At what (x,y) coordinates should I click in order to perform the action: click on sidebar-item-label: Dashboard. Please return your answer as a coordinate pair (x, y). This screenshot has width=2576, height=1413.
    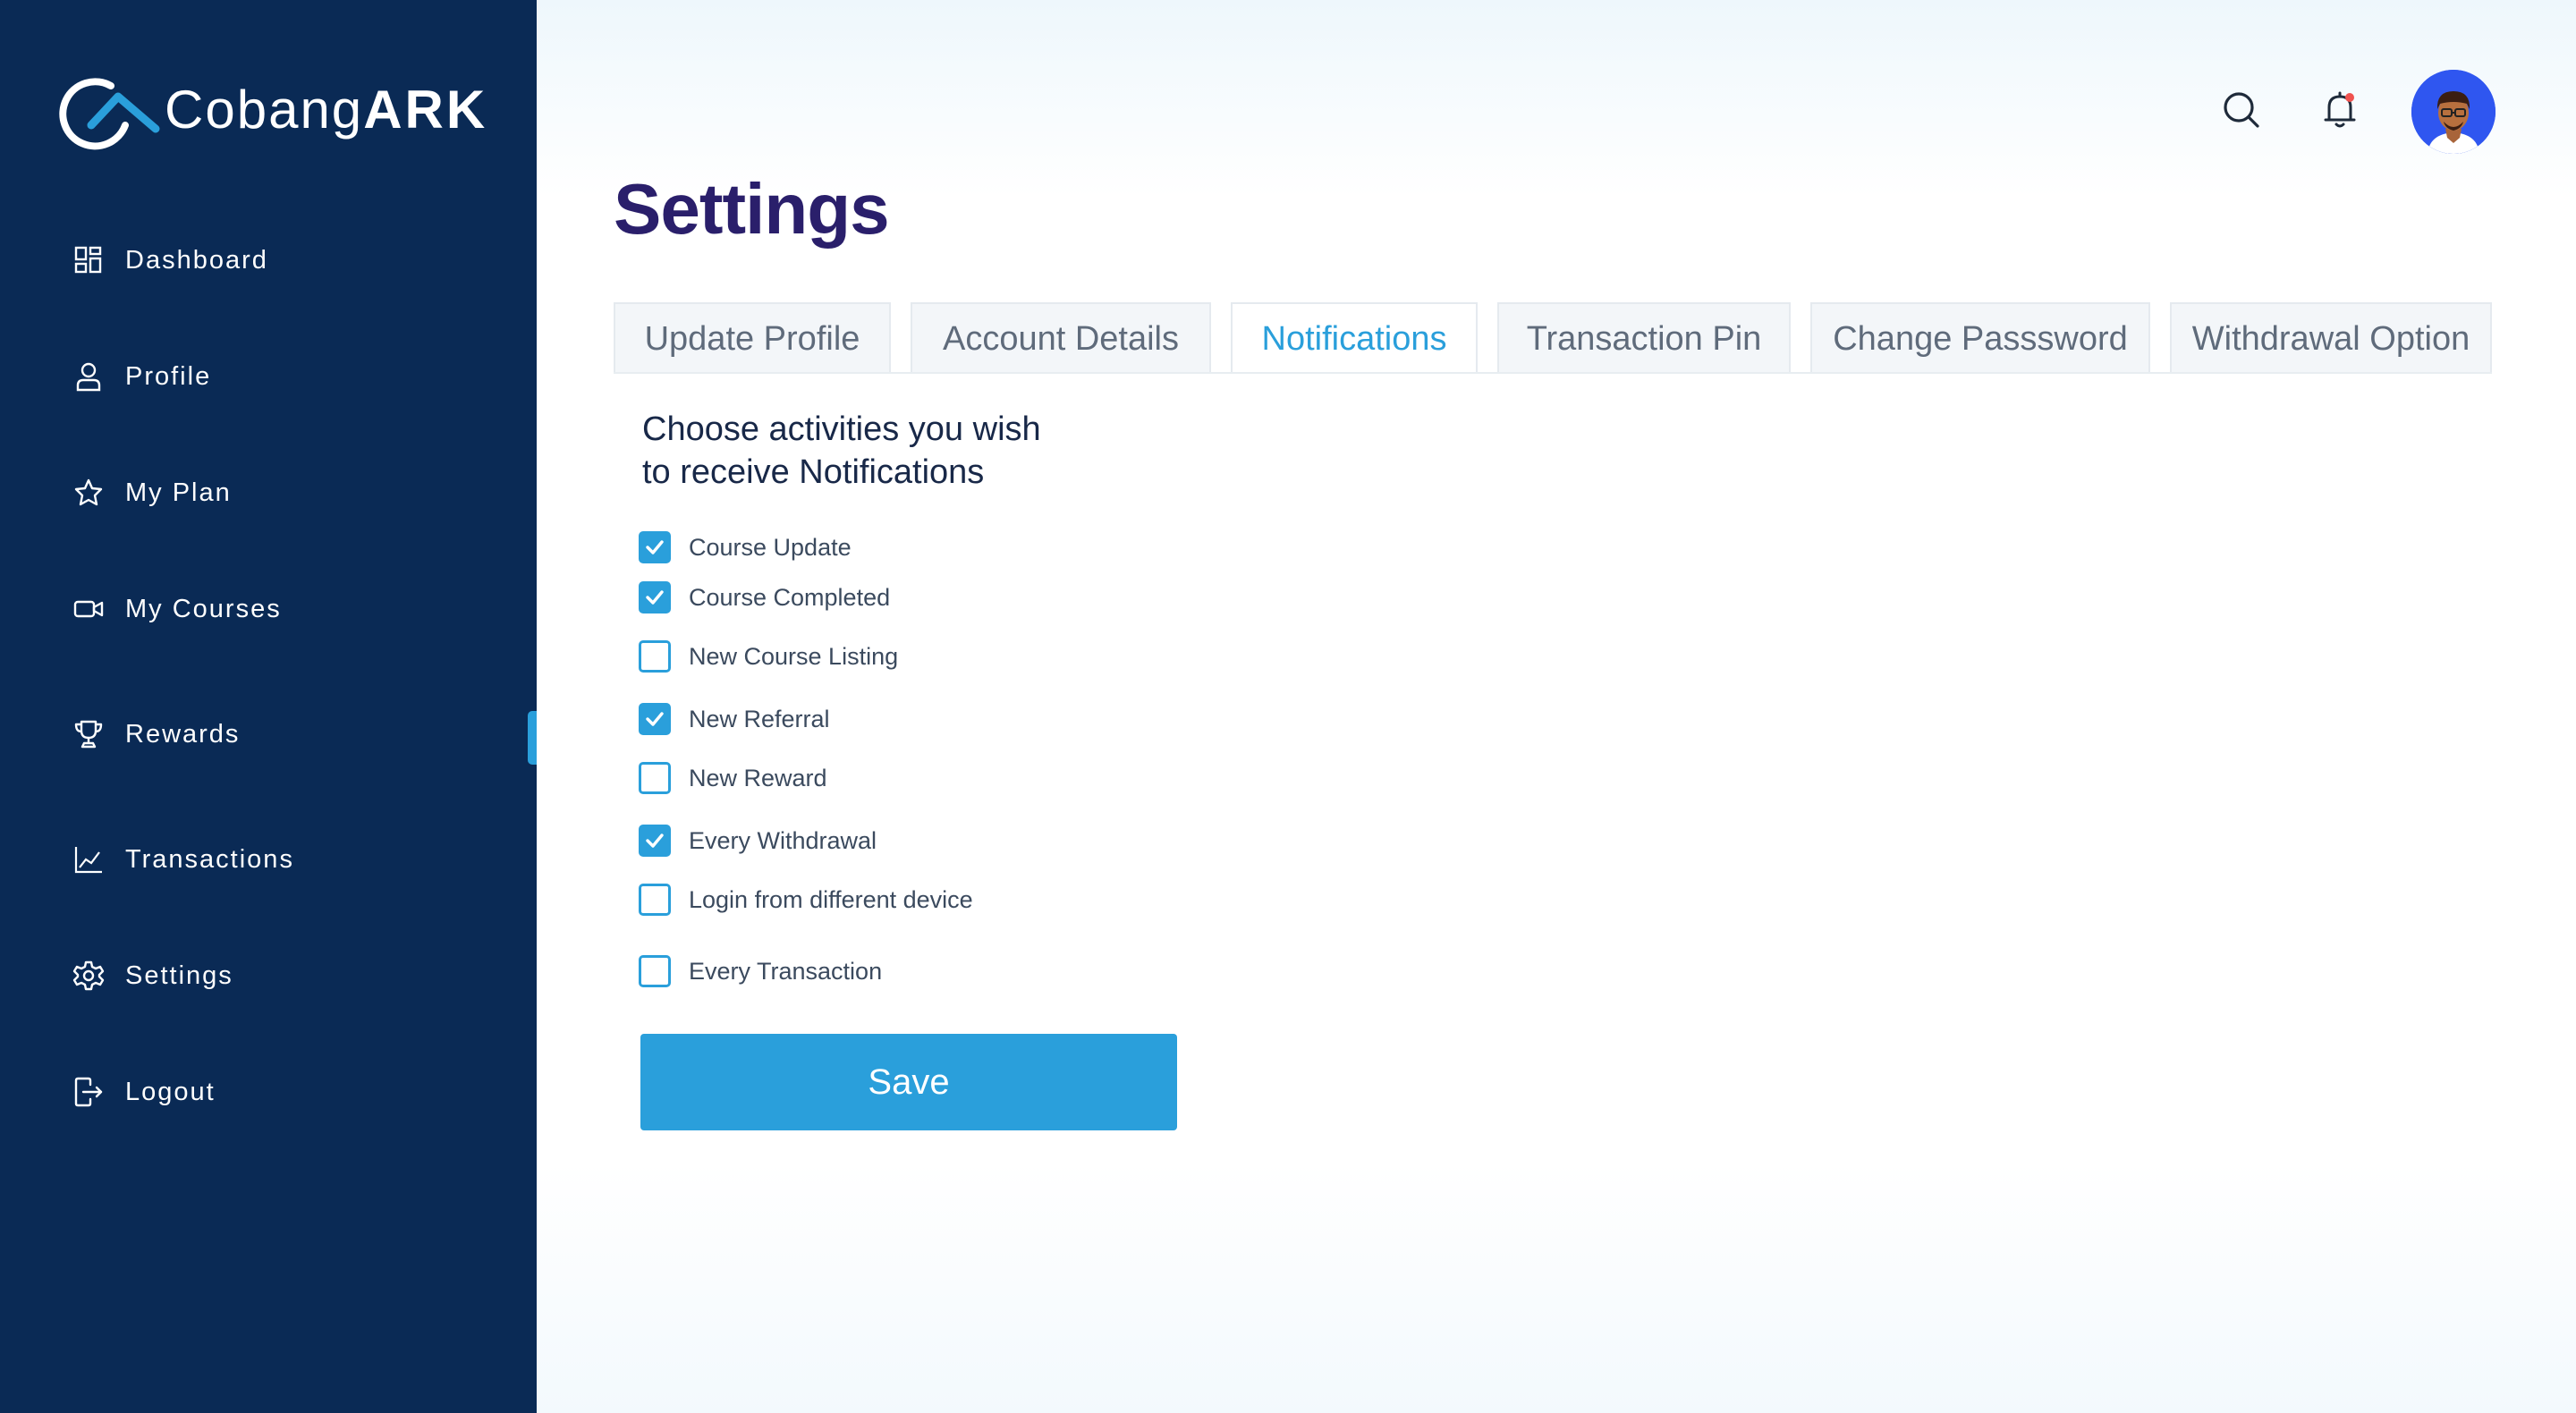
    Looking at the image, I should click on (196, 260).